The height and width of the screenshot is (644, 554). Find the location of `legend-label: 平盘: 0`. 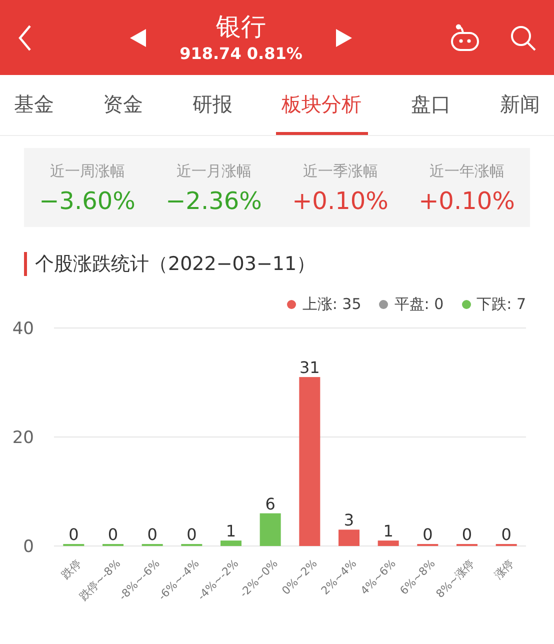

legend-label: 平盘: 0 is located at coordinates (419, 304).